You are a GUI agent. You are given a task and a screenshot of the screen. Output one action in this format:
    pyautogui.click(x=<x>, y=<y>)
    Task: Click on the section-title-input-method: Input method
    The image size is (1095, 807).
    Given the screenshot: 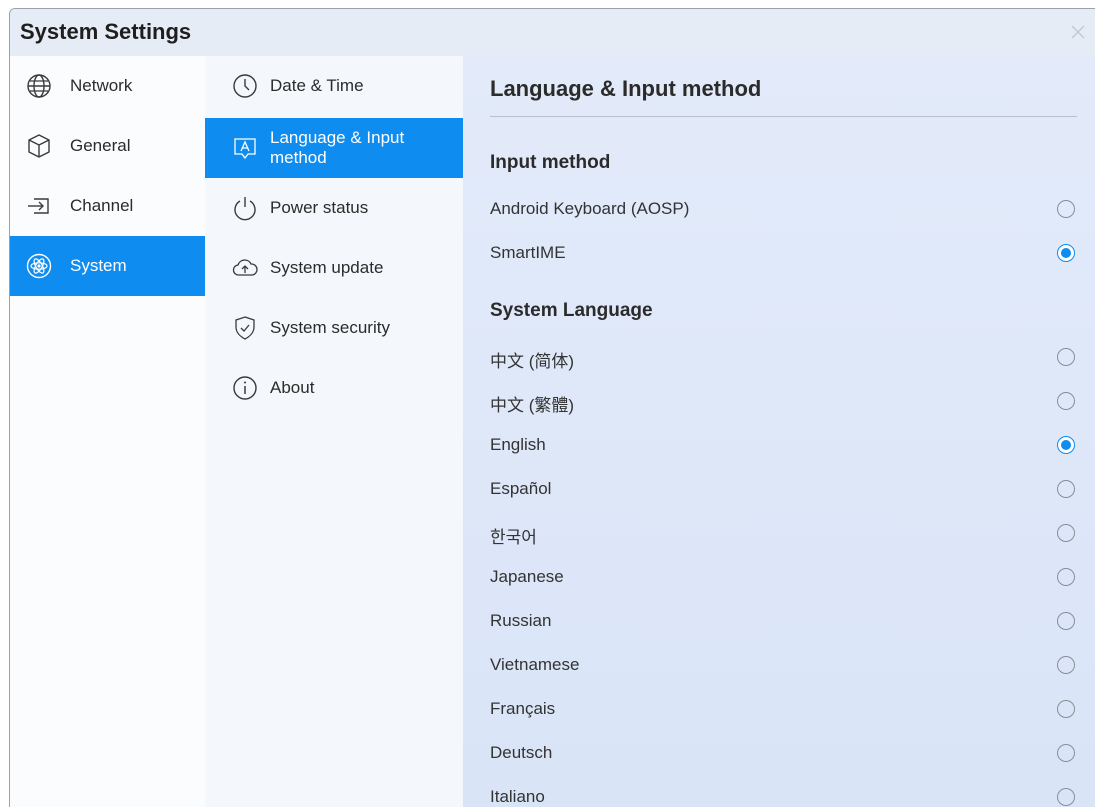 What is the action you would take?
    pyautogui.click(x=550, y=162)
    